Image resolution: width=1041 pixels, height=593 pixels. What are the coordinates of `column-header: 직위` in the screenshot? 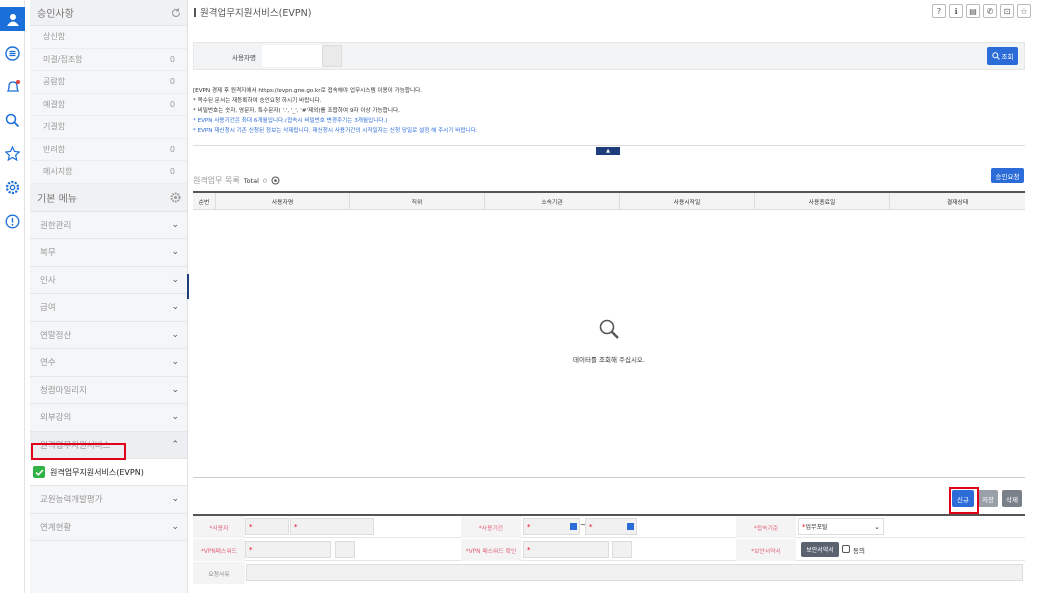 It's located at (417, 201).